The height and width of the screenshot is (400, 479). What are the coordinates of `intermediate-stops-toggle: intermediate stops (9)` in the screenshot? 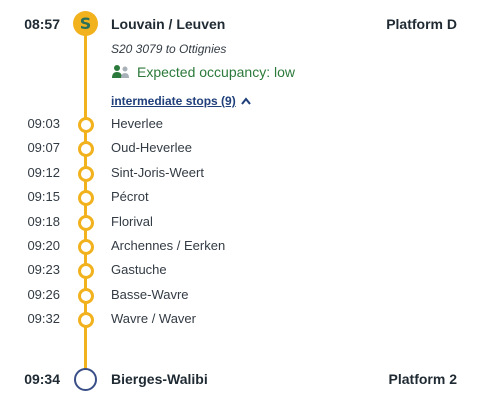 It's located at (181, 101).